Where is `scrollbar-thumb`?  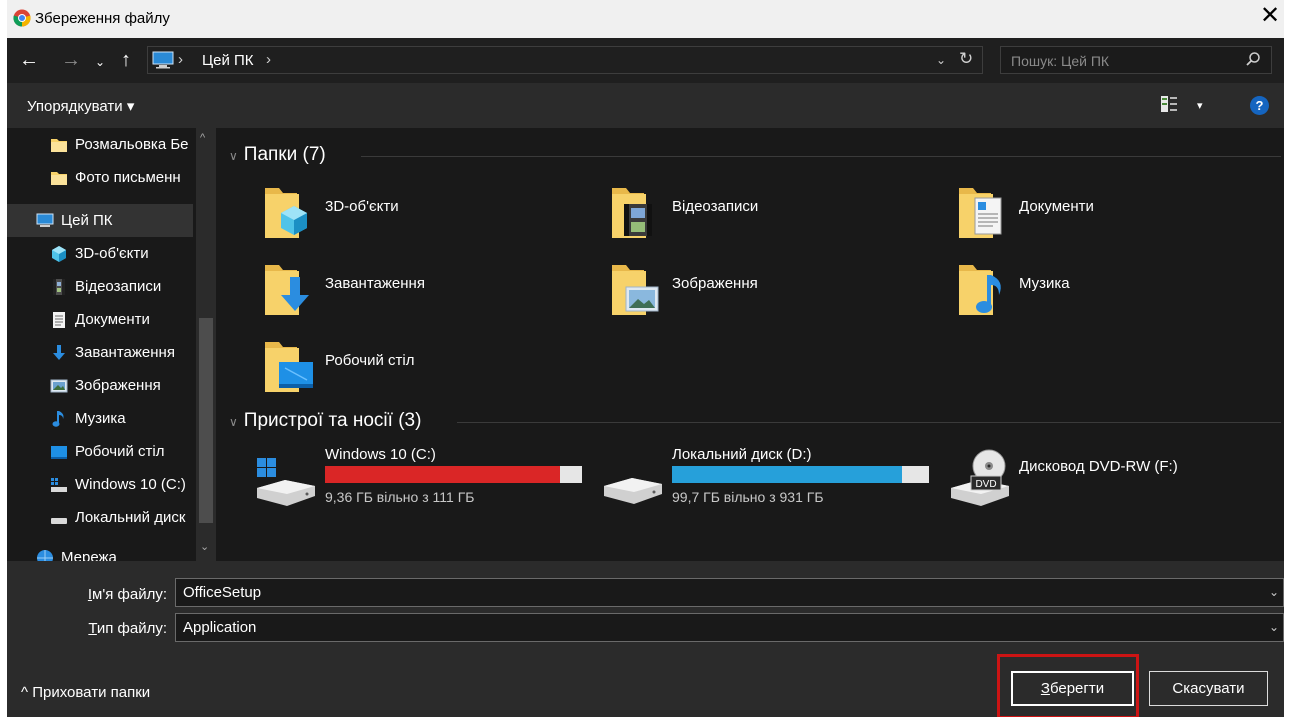 scrollbar-thumb is located at coordinates (206, 420).